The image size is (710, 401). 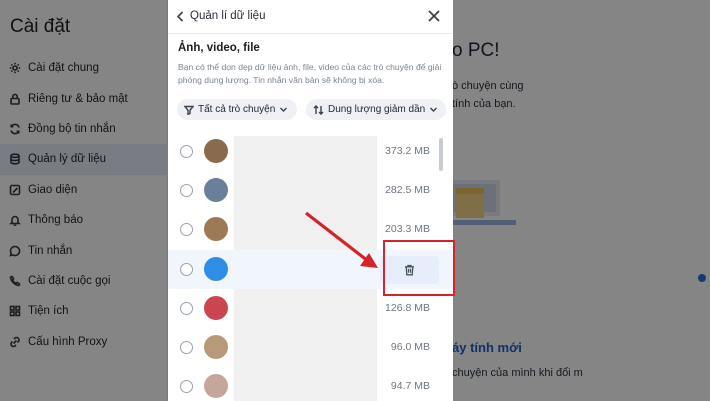 What do you see at coordinates (50, 250) in the screenshot?
I see `sidebar-item-label: Tin nhắn` at bounding box center [50, 250].